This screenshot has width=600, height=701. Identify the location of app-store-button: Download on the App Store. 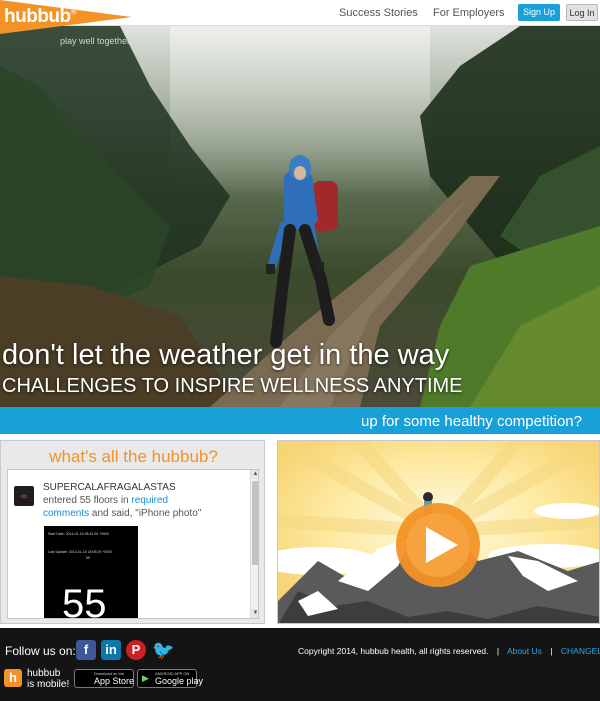
(104, 678).